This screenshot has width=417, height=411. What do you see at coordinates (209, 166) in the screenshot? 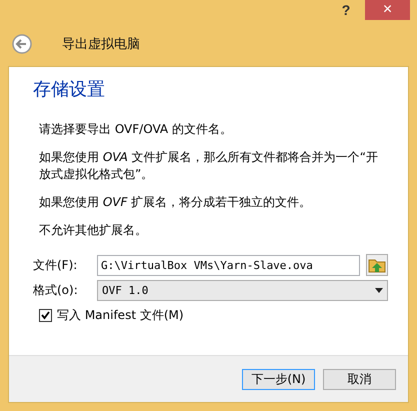
I see `description-text: 如果您使用 OVA 文件扩展名，那么所有文件都将合并为一个“开放式虚拟化格式包”。` at bounding box center [209, 166].